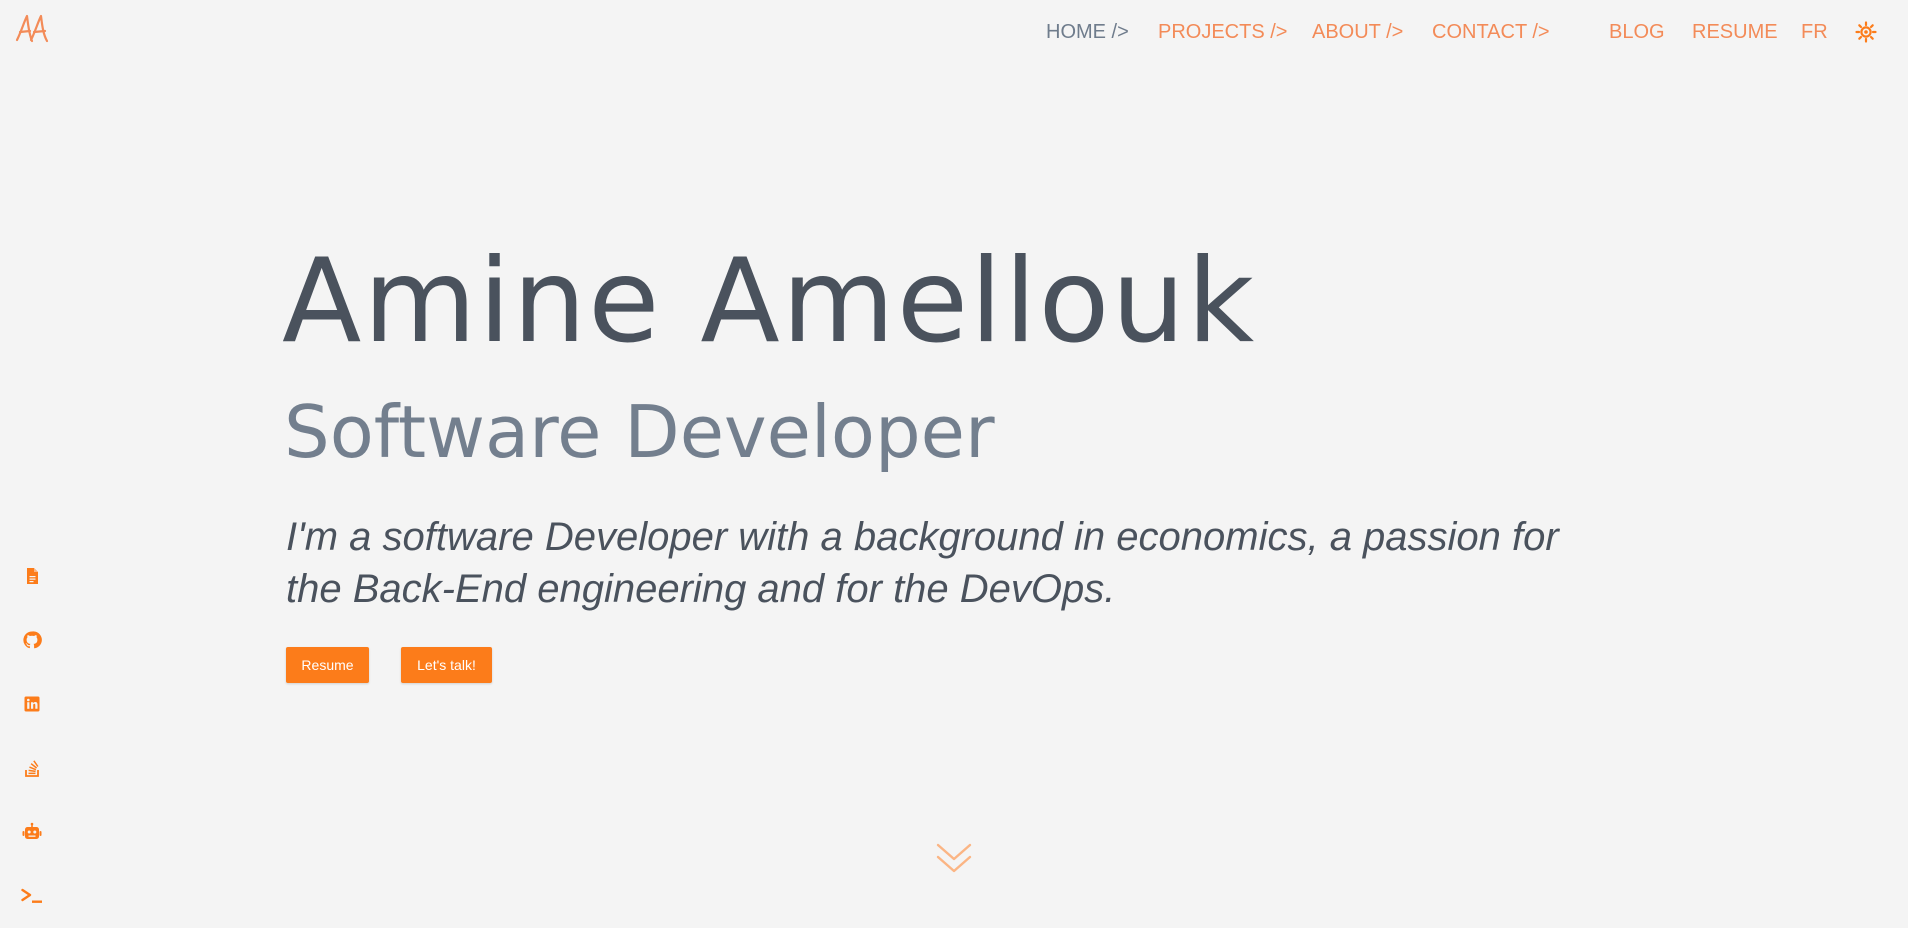 The height and width of the screenshot is (928, 1908). Describe the element at coordinates (639, 432) in the screenshot. I see `hero-role: Software Developer` at that location.